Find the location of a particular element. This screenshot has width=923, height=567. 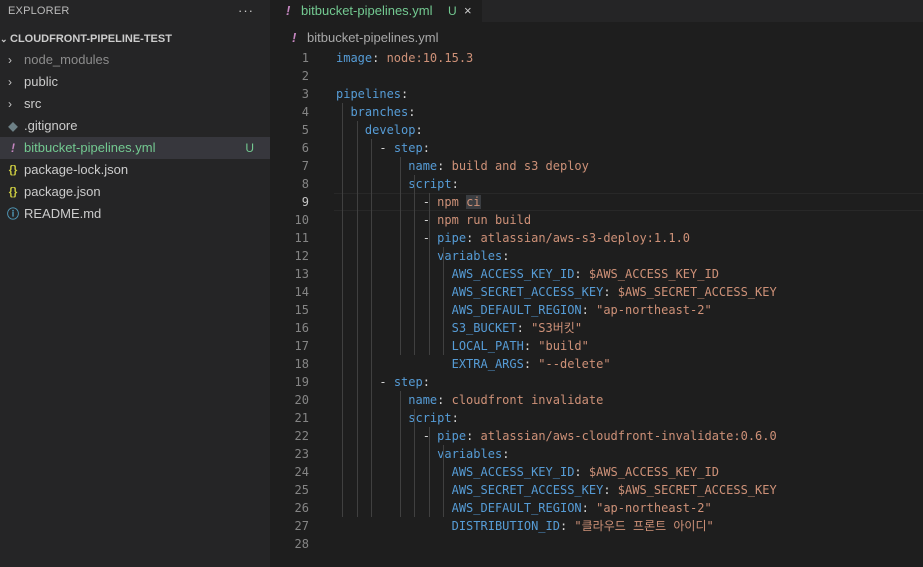

code-line: 5 develop: is located at coordinates (596, 130).